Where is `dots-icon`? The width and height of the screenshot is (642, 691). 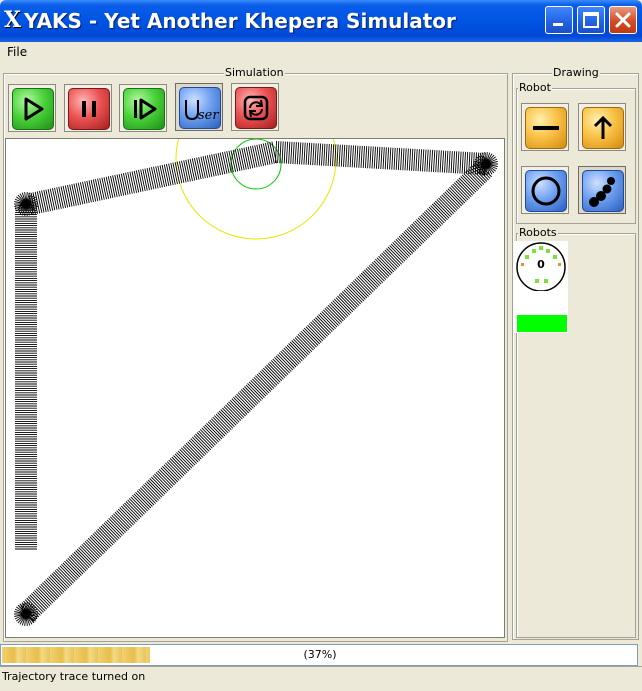 dots-icon is located at coordinates (602, 192).